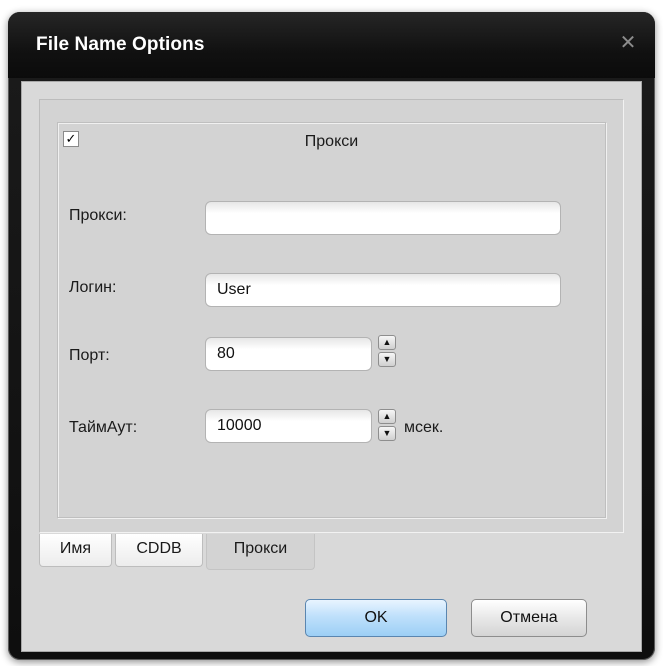 This screenshot has width=663, height=666. What do you see at coordinates (89, 355) in the screenshot?
I see `port-label: Порт:` at bounding box center [89, 355].